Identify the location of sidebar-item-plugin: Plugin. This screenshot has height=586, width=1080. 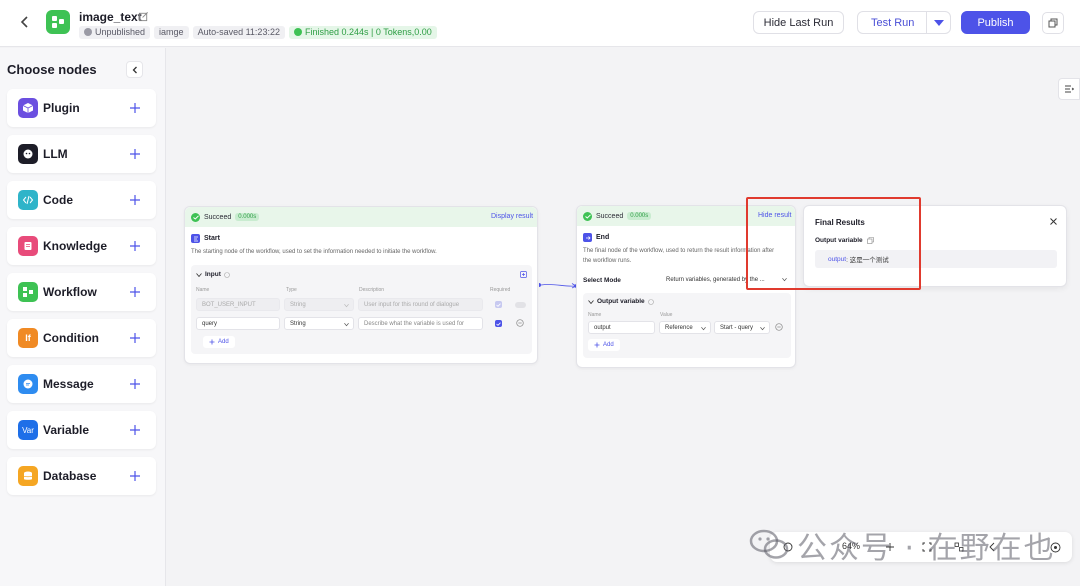
(81, 108).